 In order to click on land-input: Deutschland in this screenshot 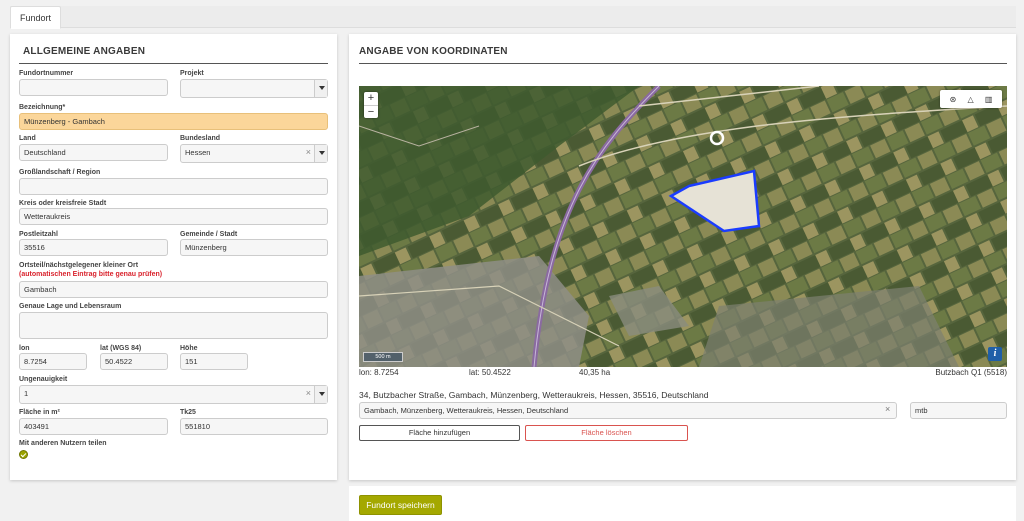, I will do `click(93, 152)`.